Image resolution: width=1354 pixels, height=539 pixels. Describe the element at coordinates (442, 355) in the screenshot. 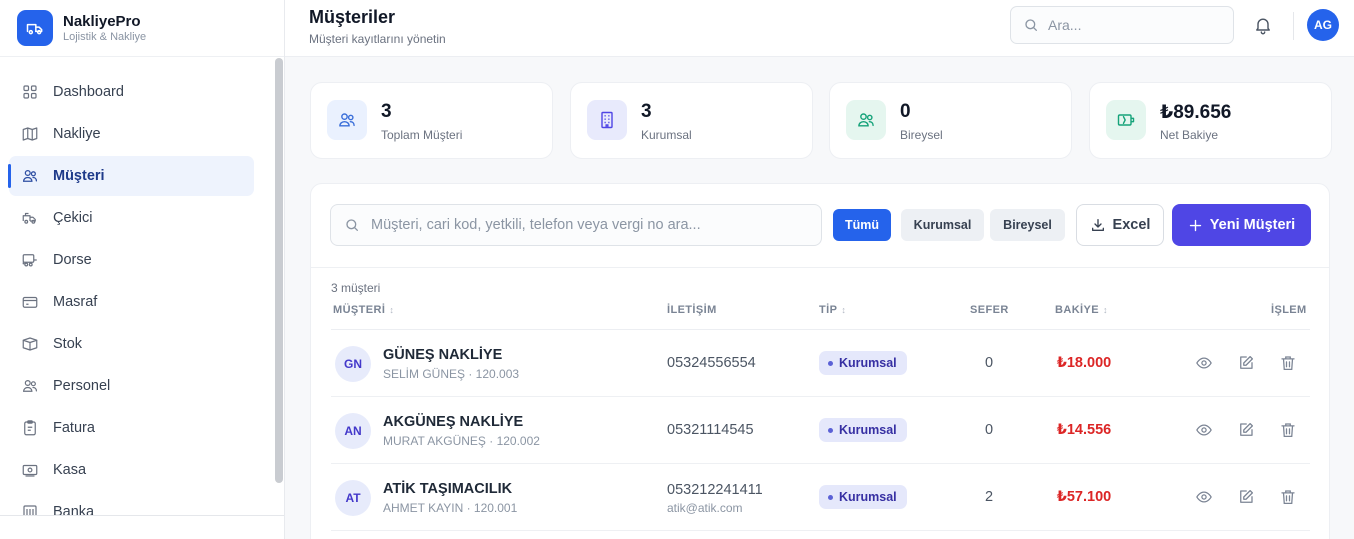

I see `customer-name: GÜNEŞ NAKLİYE` at that location.